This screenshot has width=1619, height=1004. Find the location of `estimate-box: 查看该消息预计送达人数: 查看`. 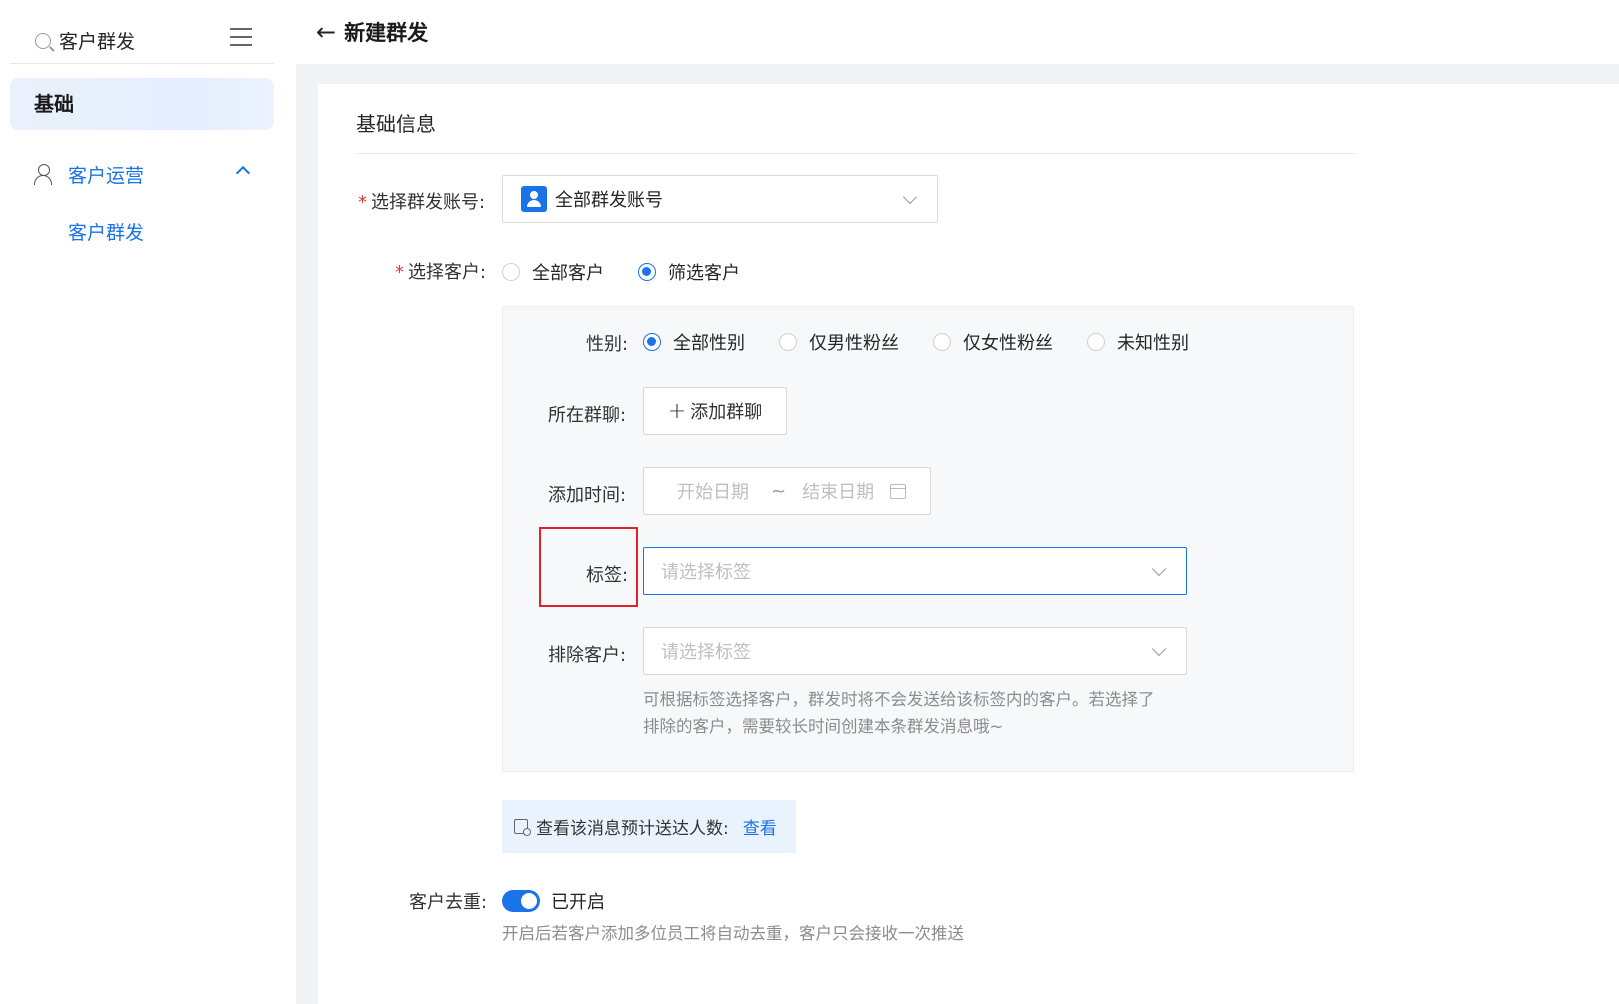

estimate-box: 查看该消息预计送达人数: 查看 is located at coordinates (649, 826).